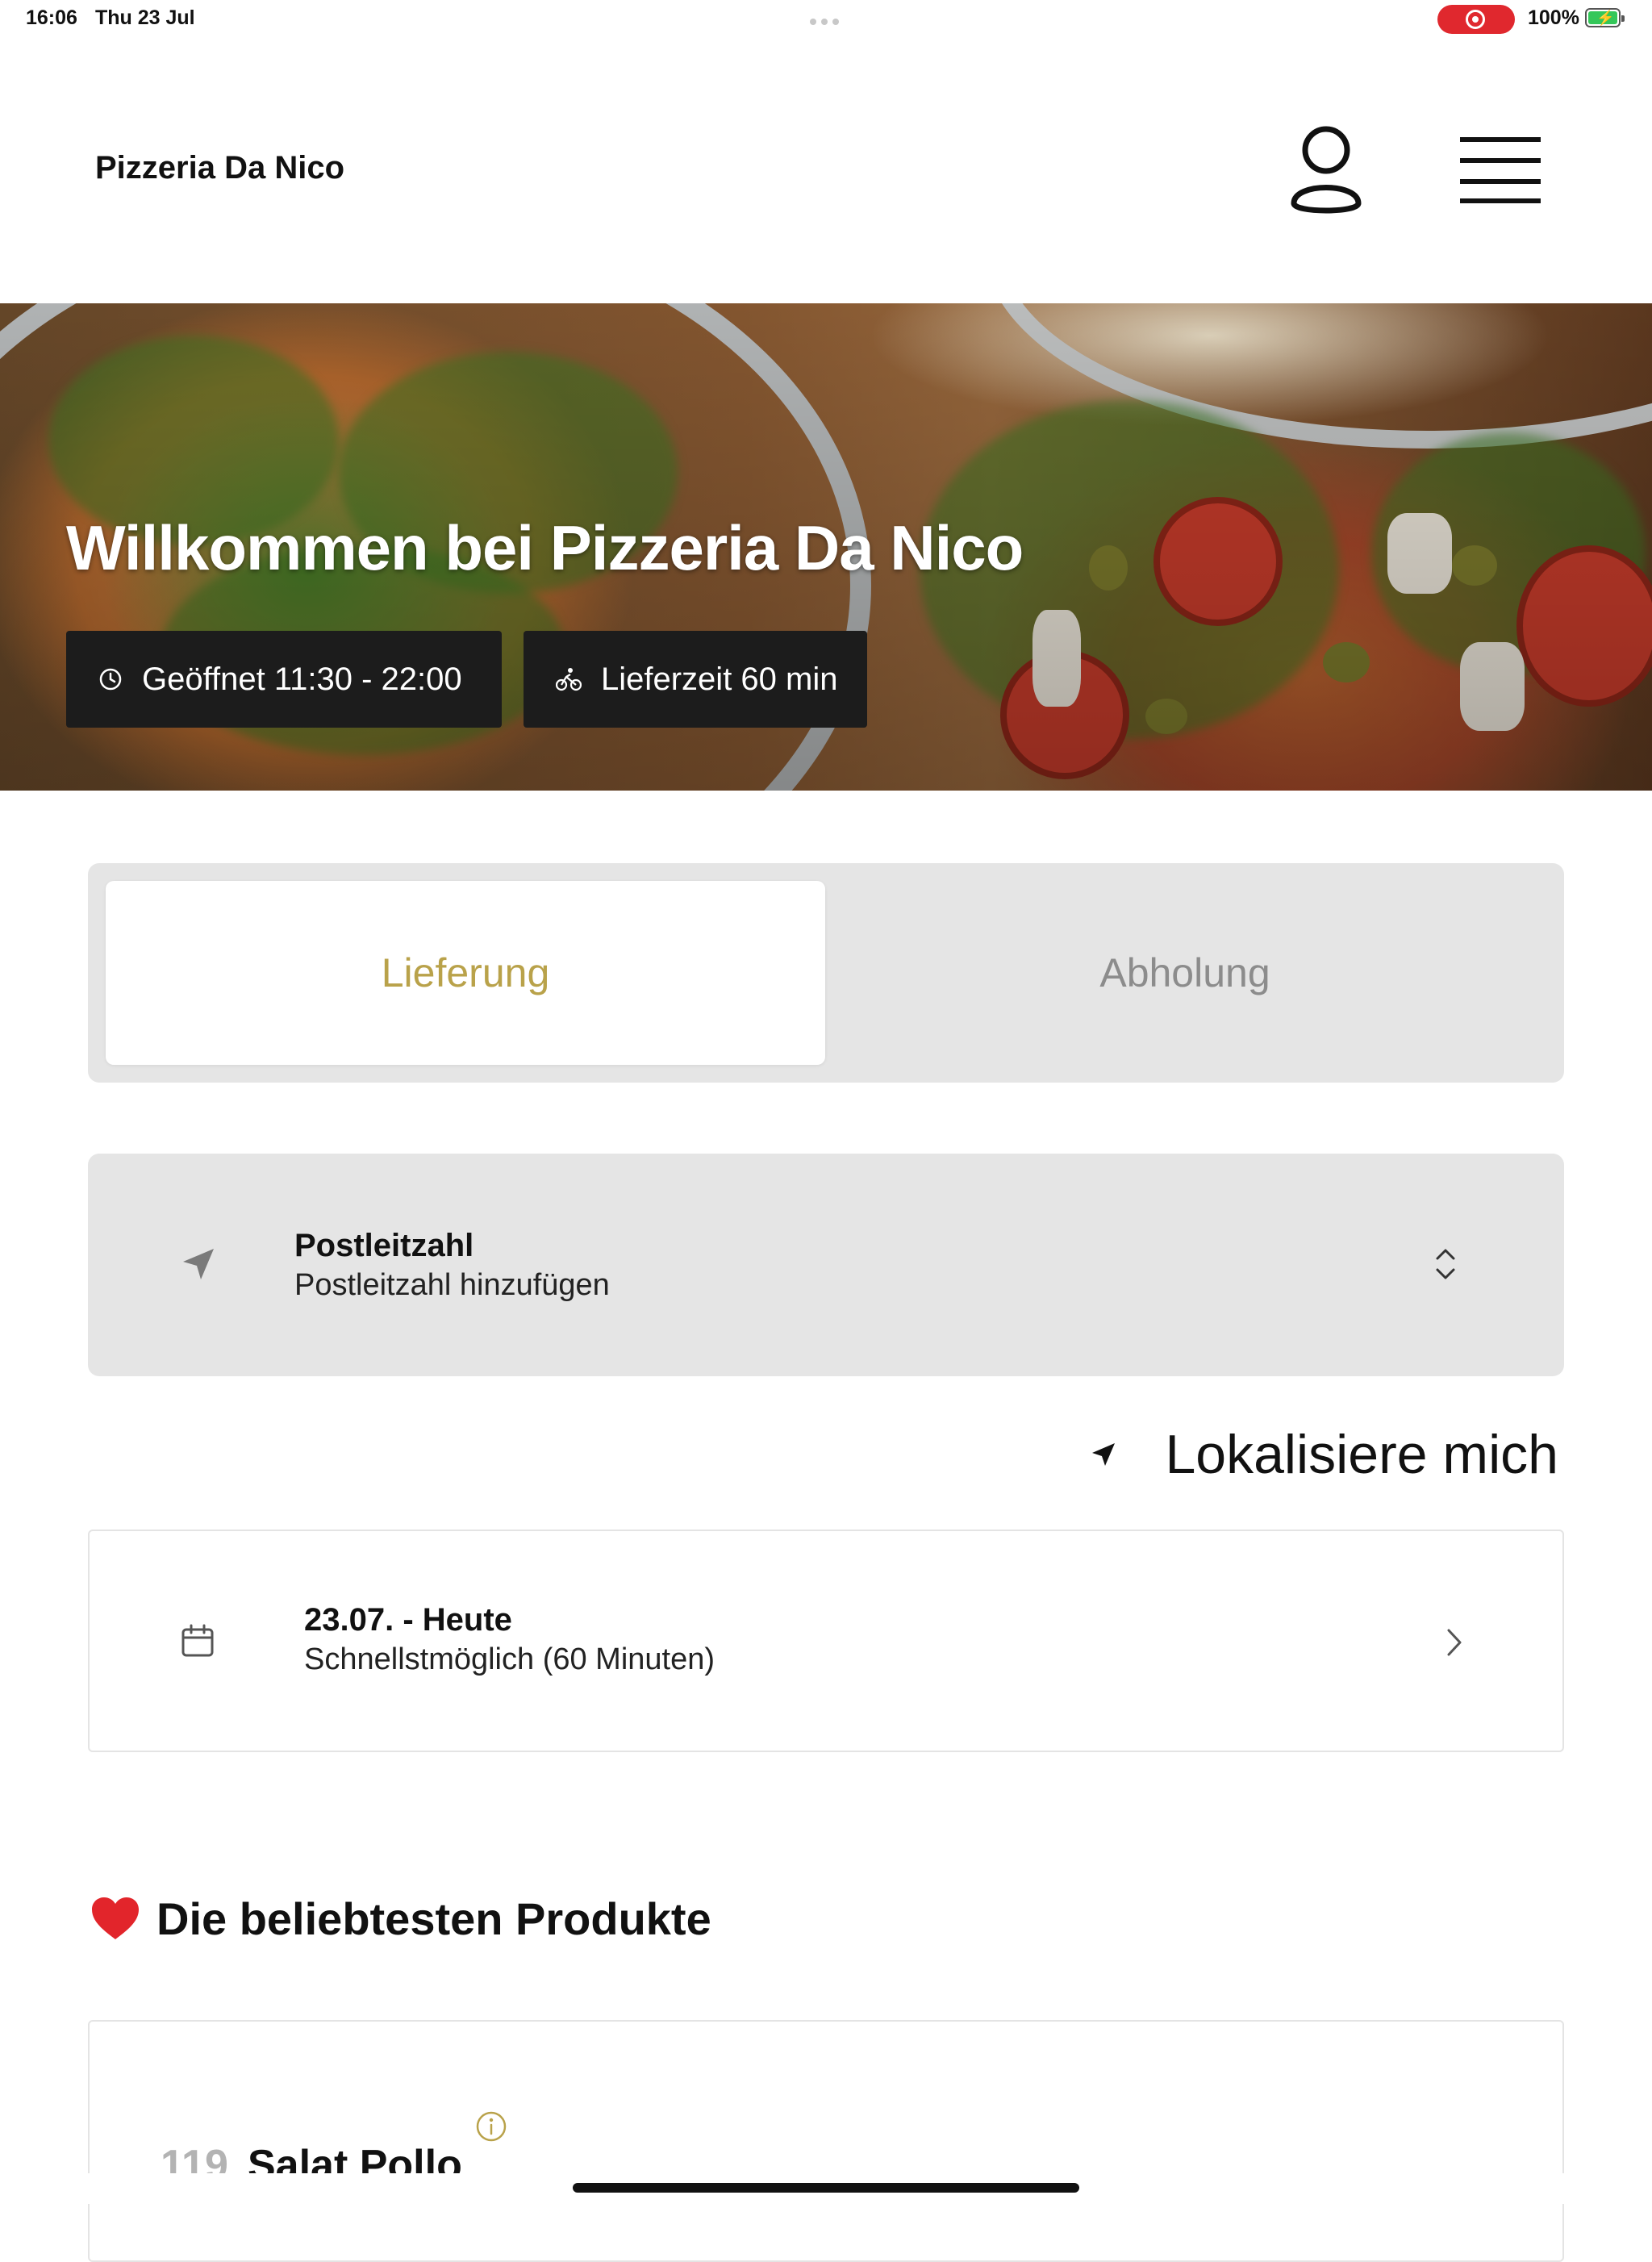  Describe the element at coordinates (110, 679) in the screenshot. I see `clock-icon` at that location.